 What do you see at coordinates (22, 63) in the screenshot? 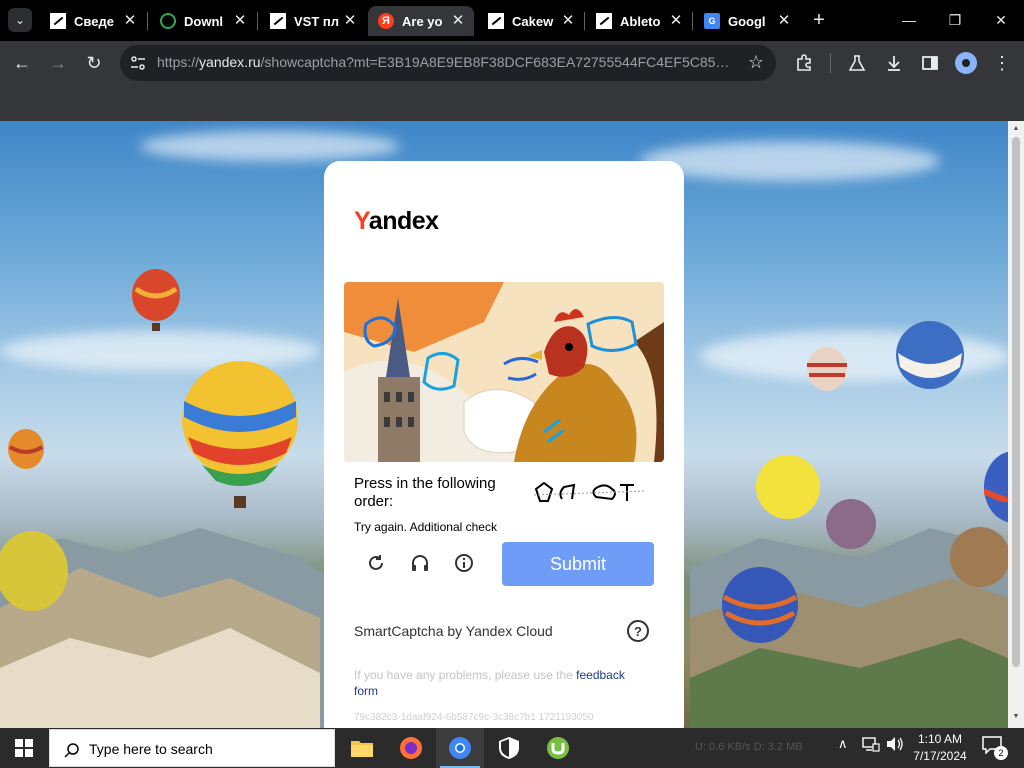
I see `back-button: ←` at bounding box center [22, 63].